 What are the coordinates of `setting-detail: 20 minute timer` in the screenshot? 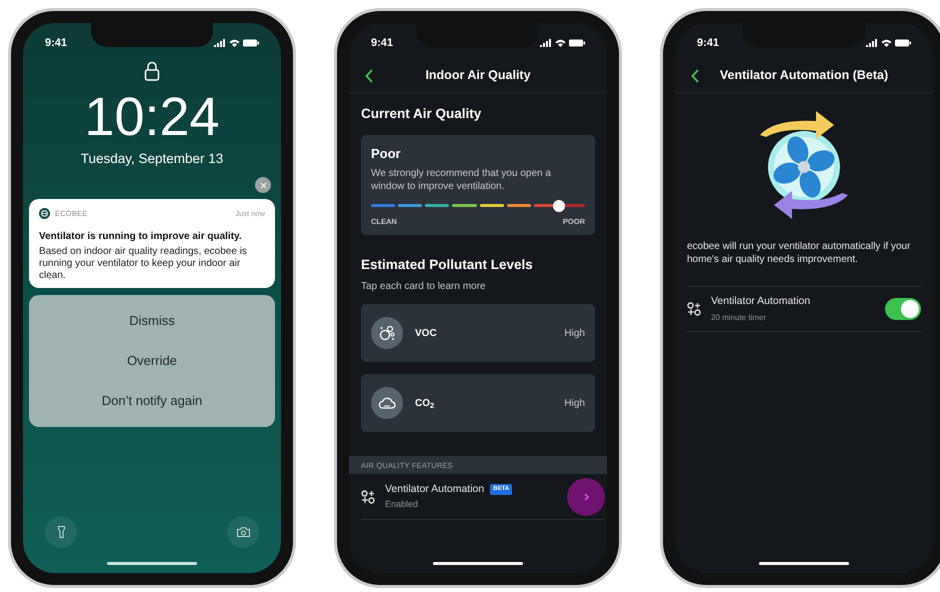 It's located at (739, 318).